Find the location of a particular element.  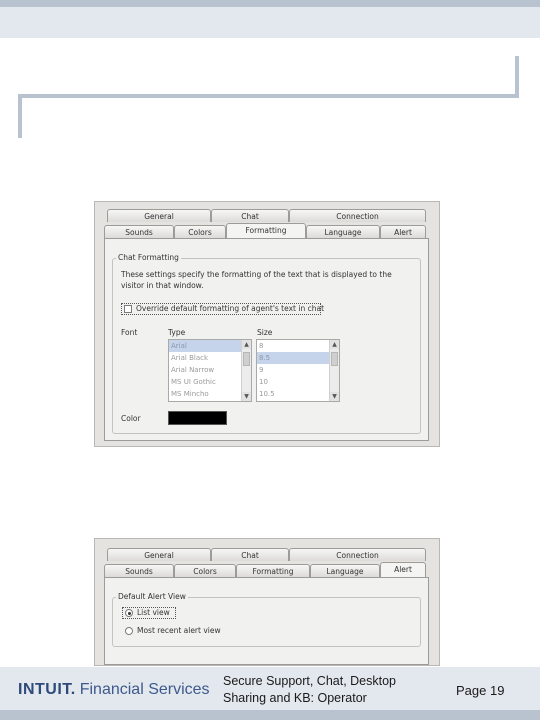

slide-top-band is located at coordinates (270, 22).